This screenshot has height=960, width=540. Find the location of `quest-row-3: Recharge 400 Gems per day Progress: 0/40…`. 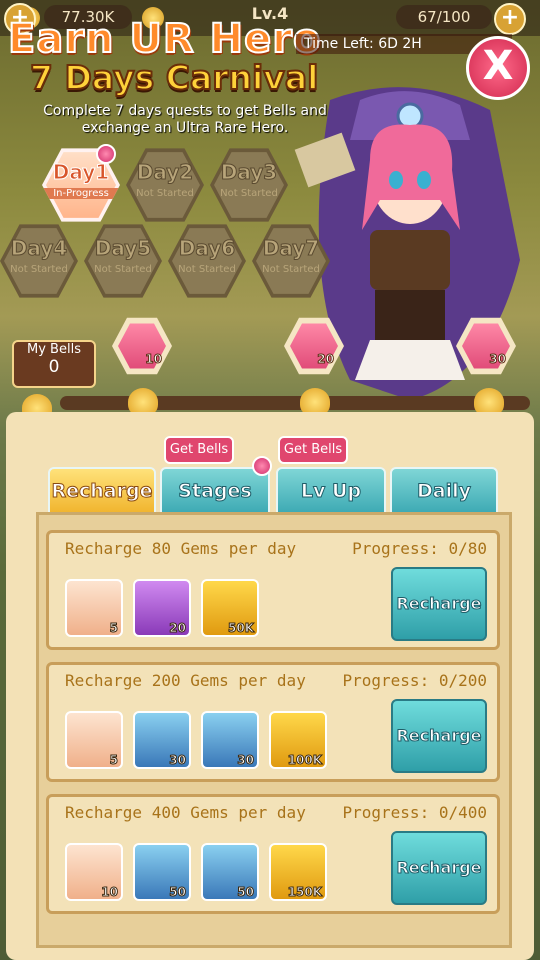

quest-row-3: Recharge 400 Gems per day Progress: 0/40… is located at coordinates (273, 854).